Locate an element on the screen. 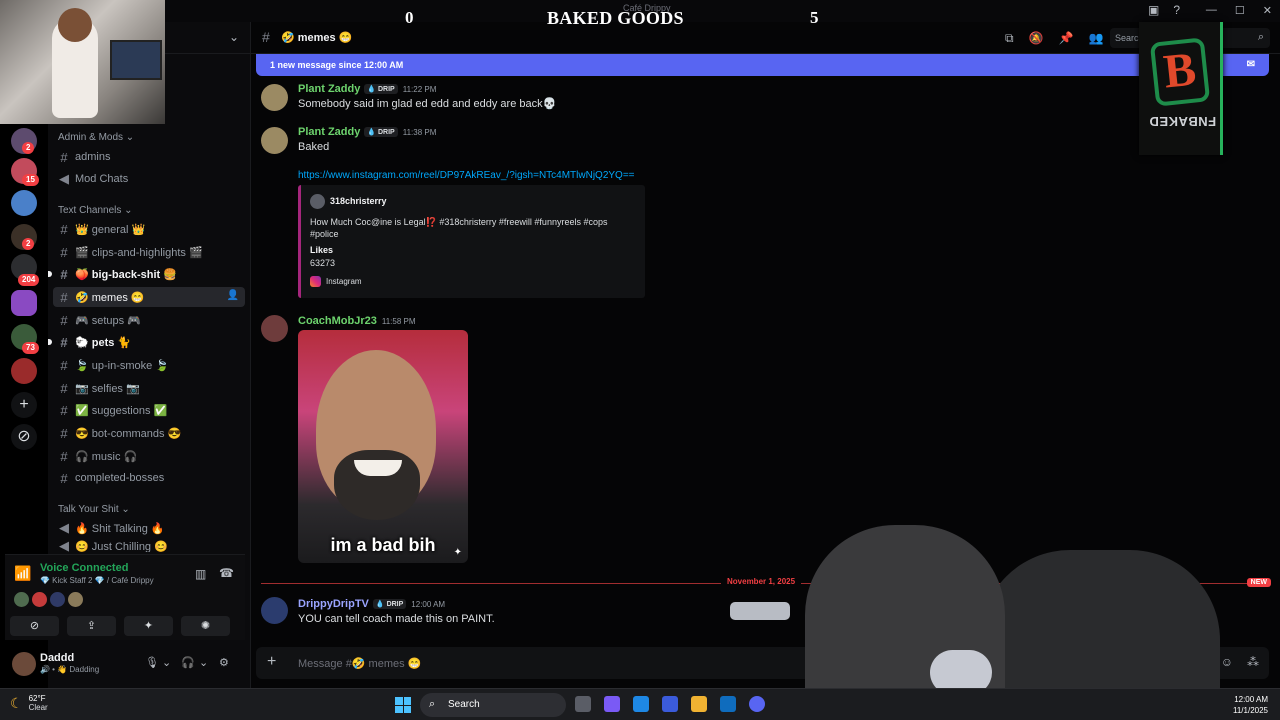  channel-music: # 🎧 music 🎧 is located at coordinates (149, 456).